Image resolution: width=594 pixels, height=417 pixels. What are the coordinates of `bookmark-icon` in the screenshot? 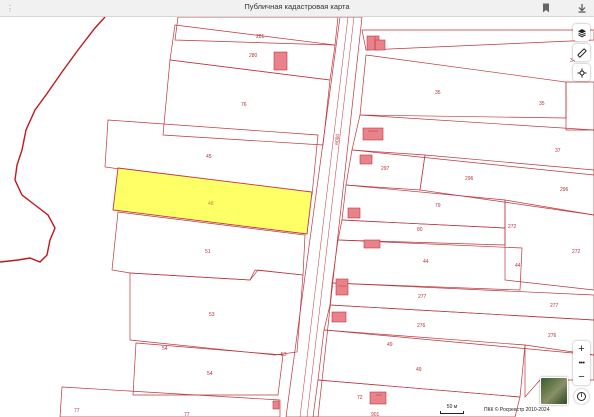 It's located at (546, 8).